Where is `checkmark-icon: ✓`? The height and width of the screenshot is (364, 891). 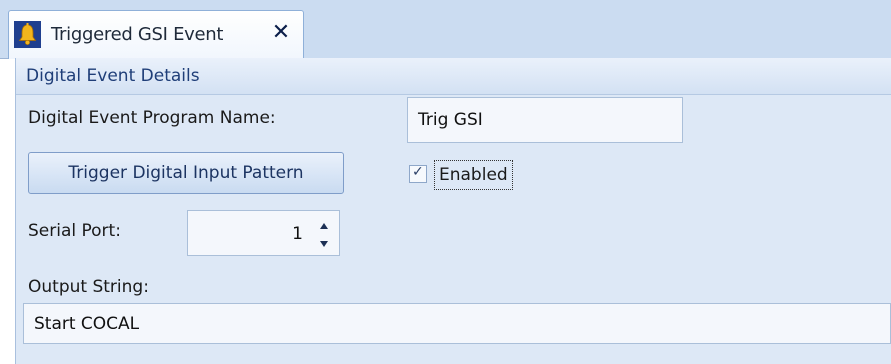
checkmark-icon: ✓ is located at coordinates (418, 172).